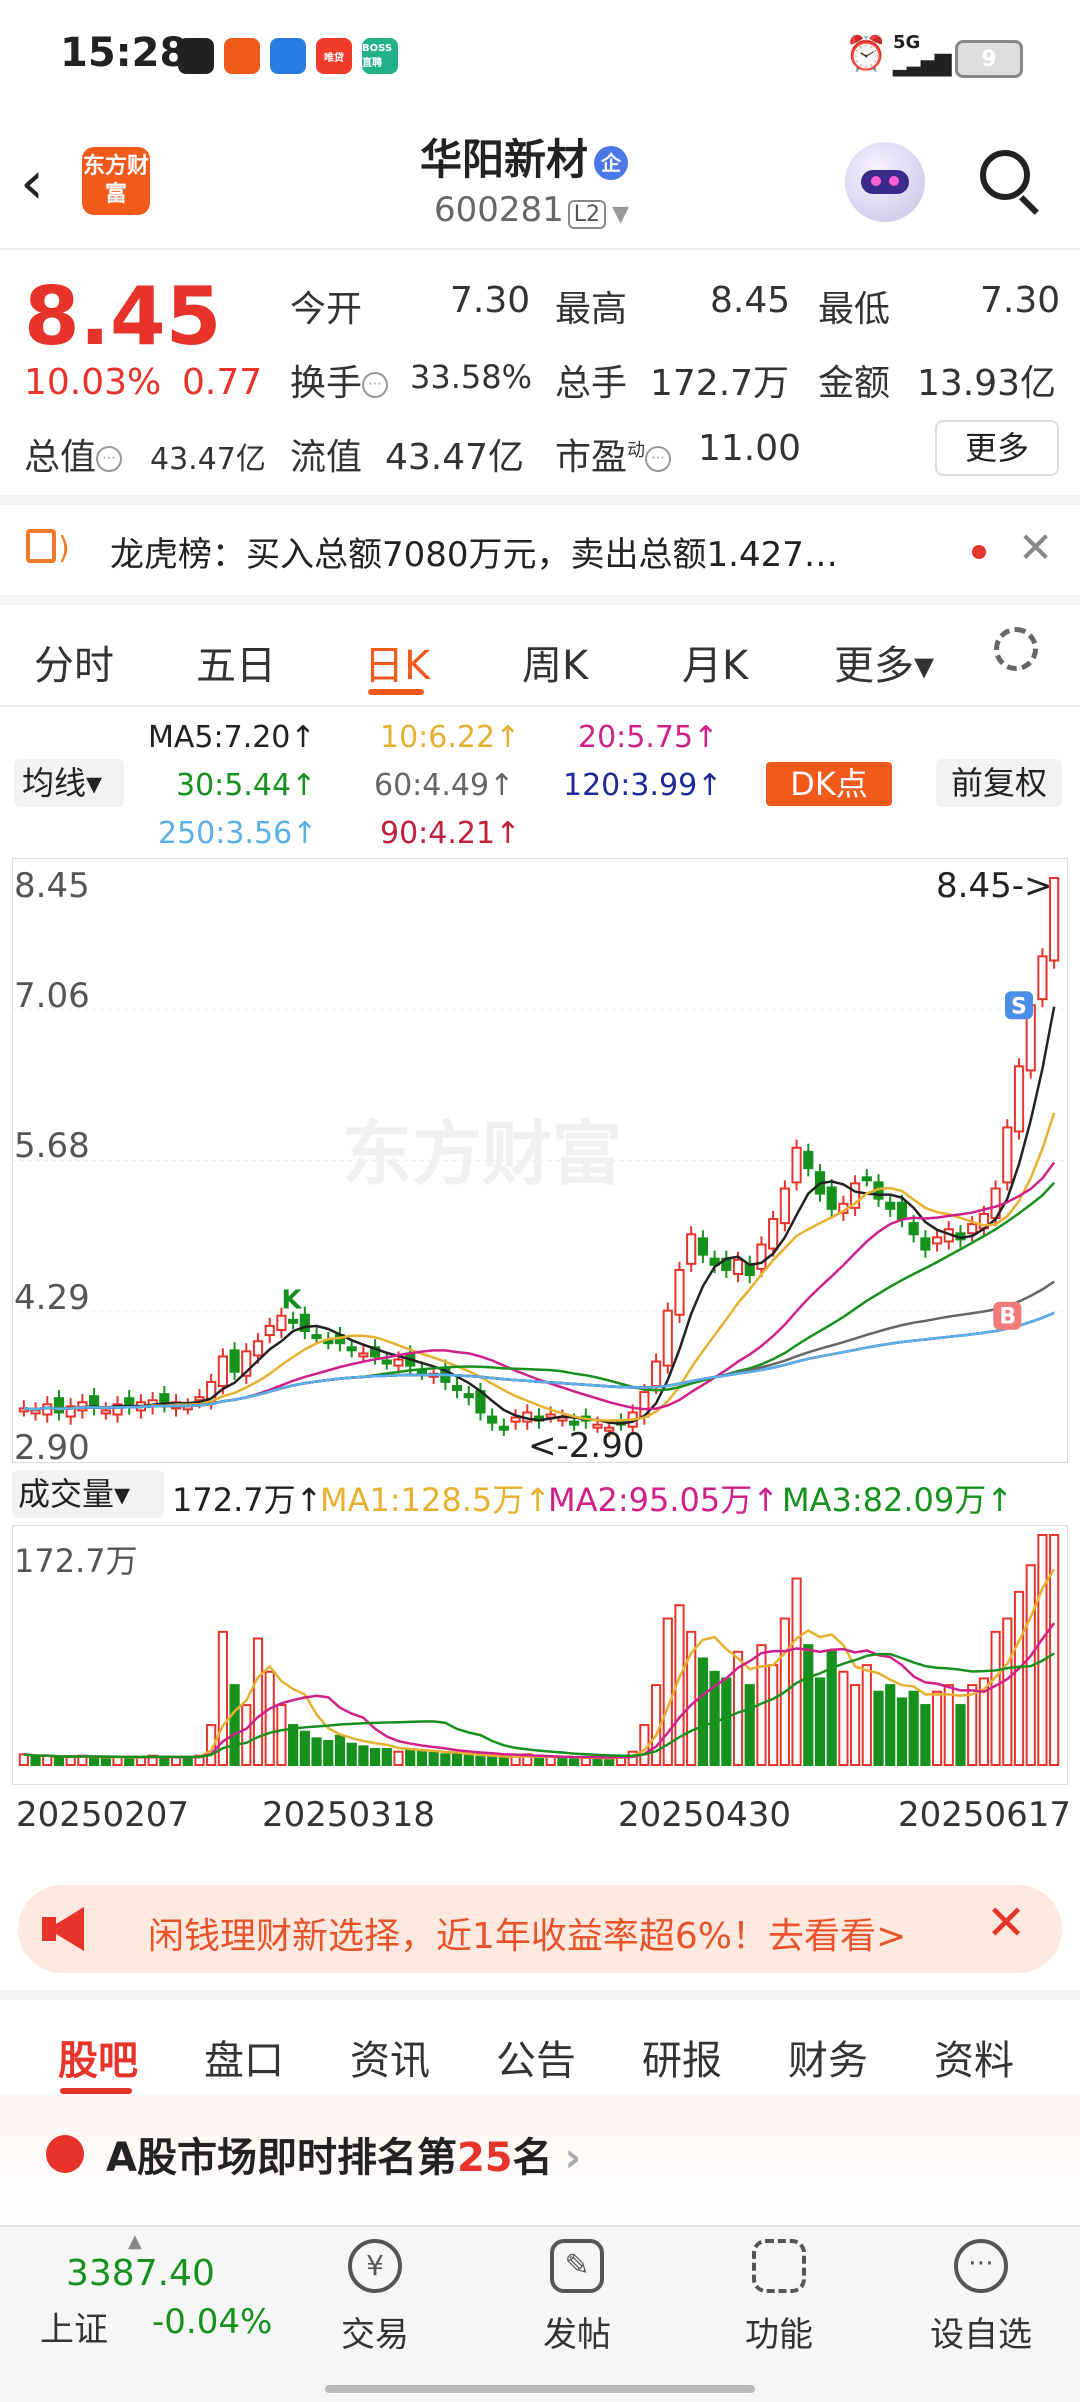  I want to click on app-logo: 东方财富, so click(116, 181).